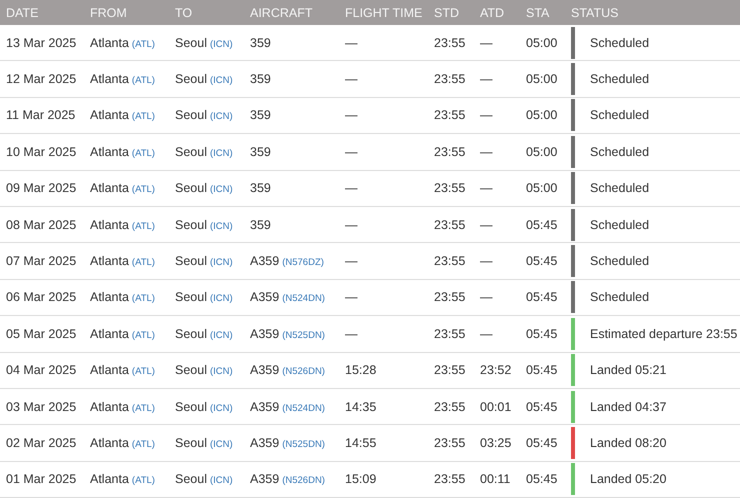 The height and width of the screenshot is (498, 740). Describe the element at coordinates (628, 479) in the screenshot. I see `status-cell: Landed 05:20` at that location.